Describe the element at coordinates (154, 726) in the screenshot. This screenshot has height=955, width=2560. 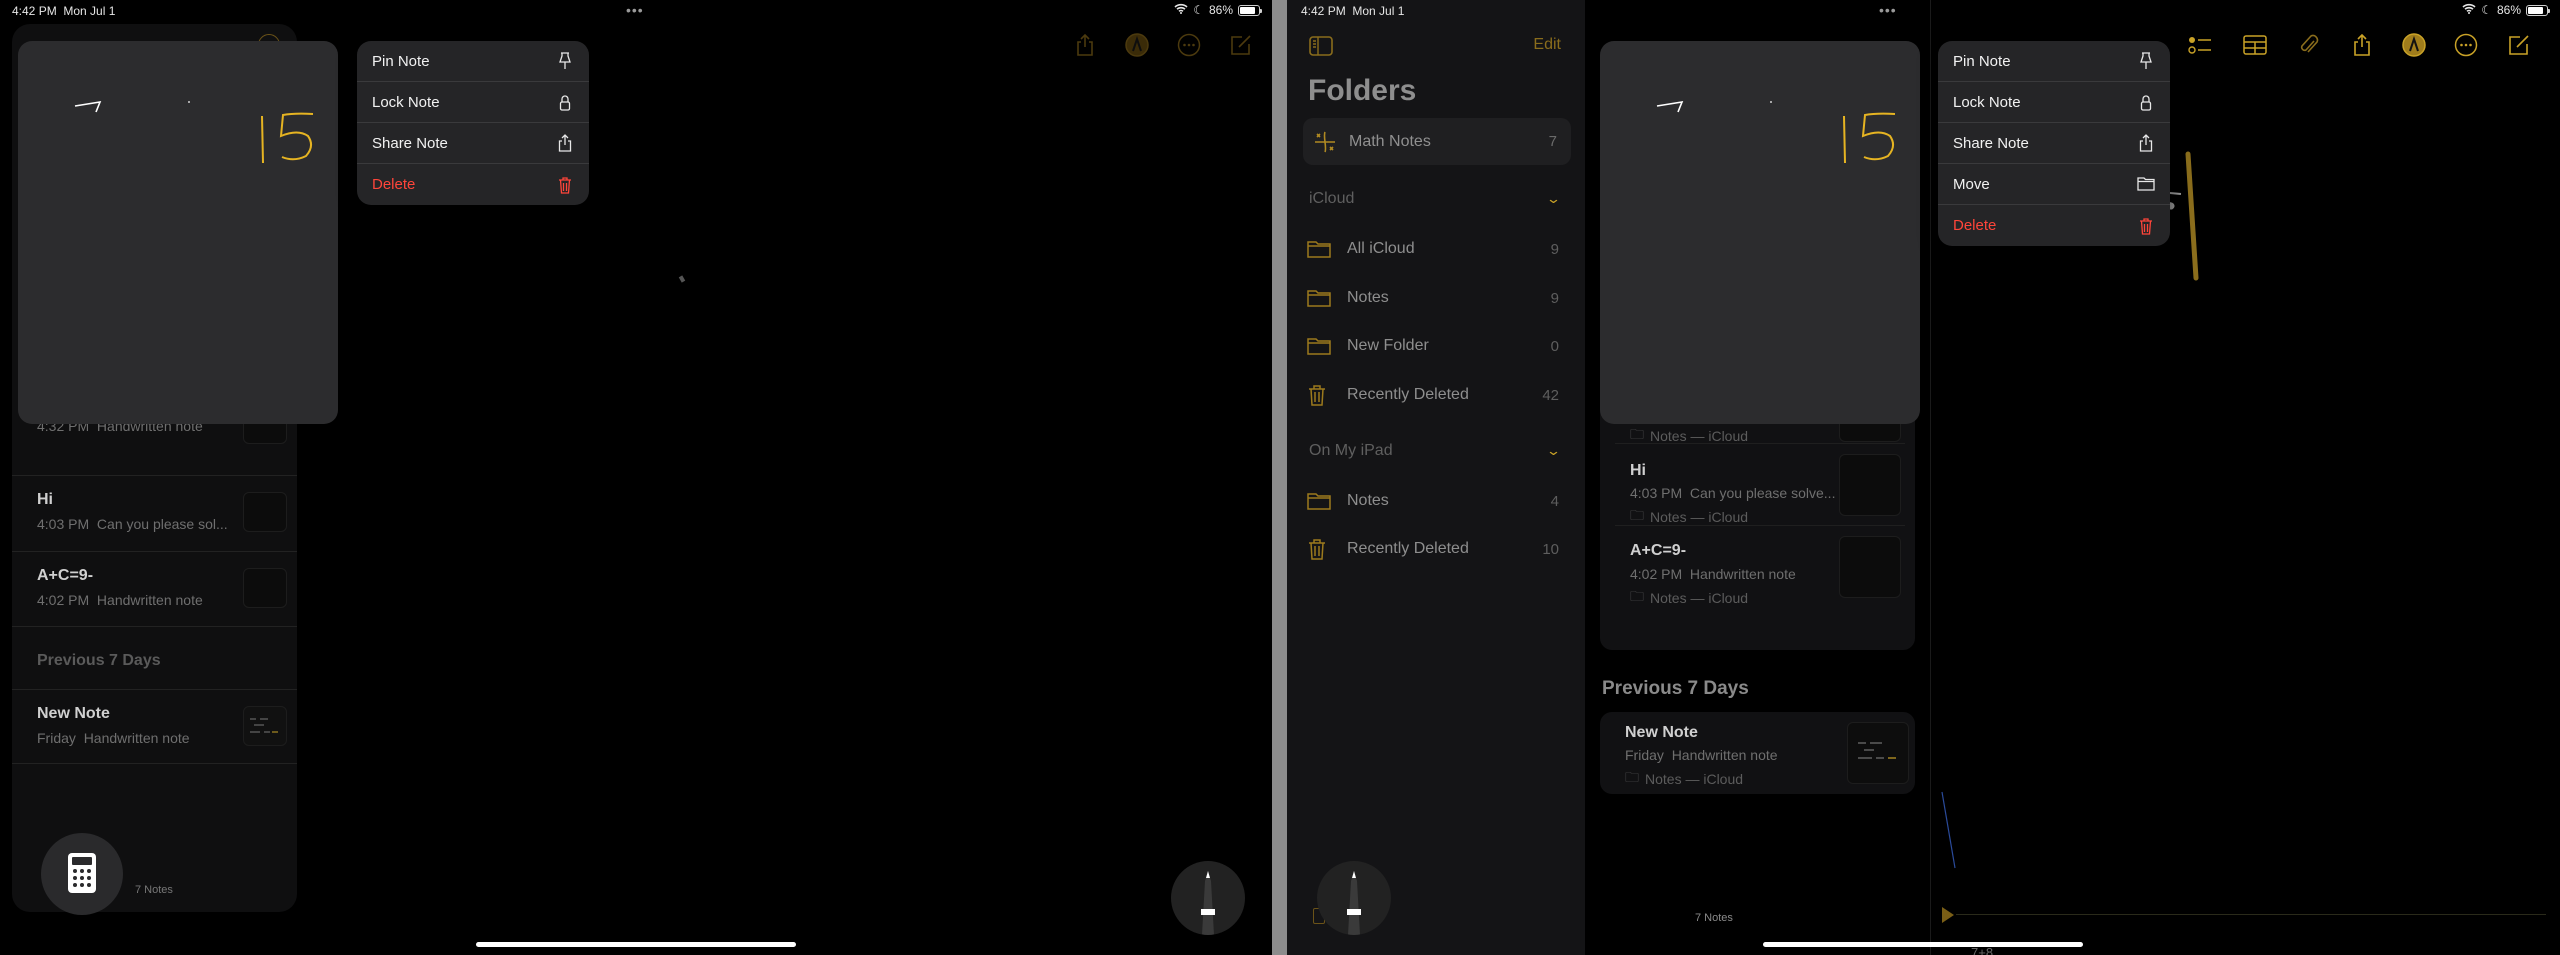
I see `note-list-item: New Note Friday Handwritten note` at that location.